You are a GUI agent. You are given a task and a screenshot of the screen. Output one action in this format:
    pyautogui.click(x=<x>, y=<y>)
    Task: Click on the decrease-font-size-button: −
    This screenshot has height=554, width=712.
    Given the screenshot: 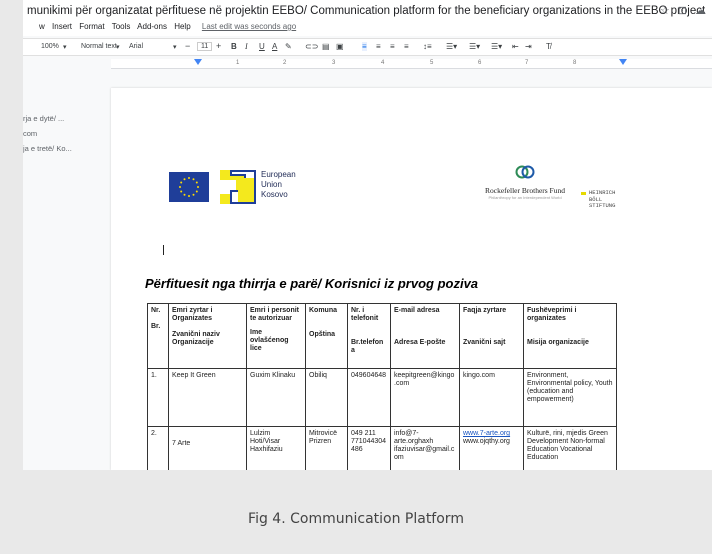 What is the action you would take?
    pyautogui.click(x=187, y=46)
    